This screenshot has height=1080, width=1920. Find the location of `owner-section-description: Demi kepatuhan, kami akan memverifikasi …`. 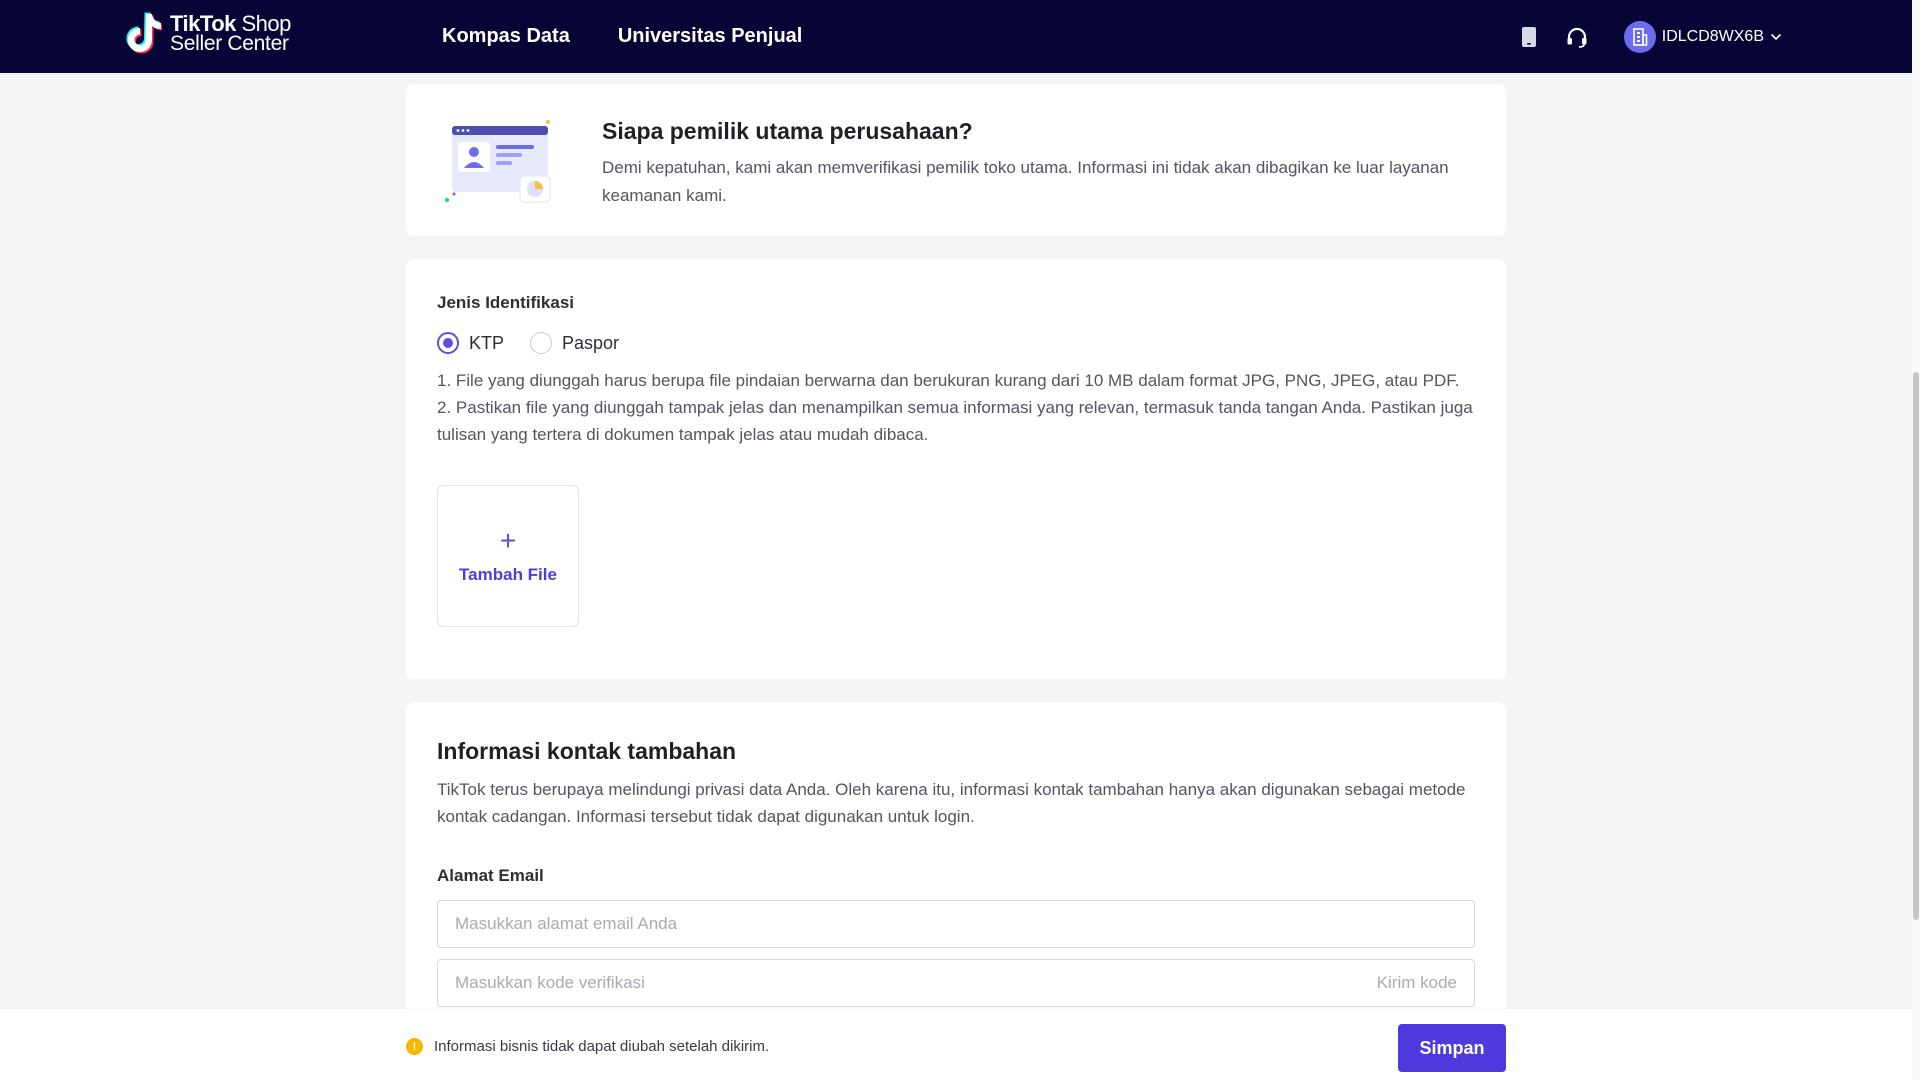

owner-section-description: Demi kepatuhan, kami akan memverifikasi … is located at coordinates (1025, 181).